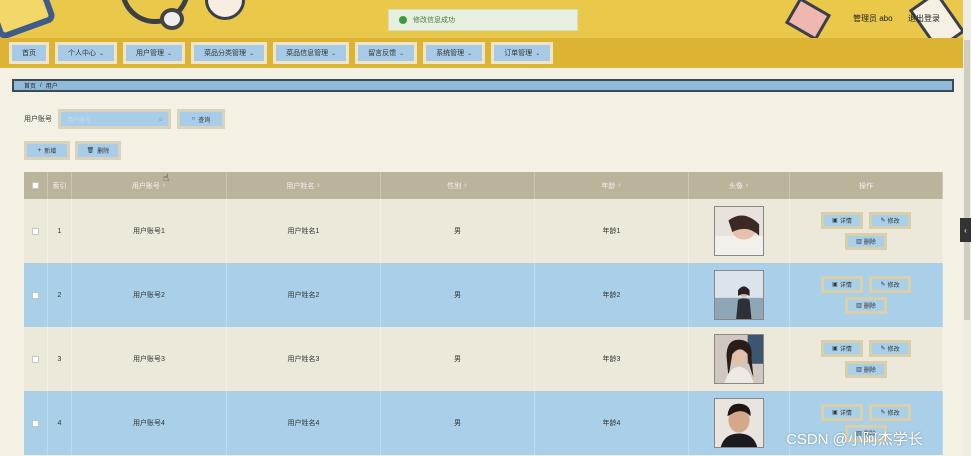 This screenshot has height=456, width=971. Describe the element at coordinates (965, 230) in the screenshot. I see `collapse-handle: ‹` at that location.